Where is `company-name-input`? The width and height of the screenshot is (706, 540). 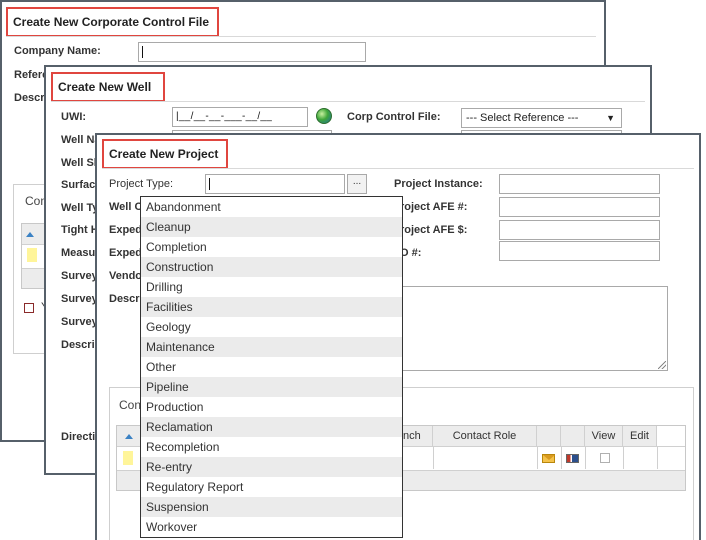 company-name-input is located at coordinates (252, 52).